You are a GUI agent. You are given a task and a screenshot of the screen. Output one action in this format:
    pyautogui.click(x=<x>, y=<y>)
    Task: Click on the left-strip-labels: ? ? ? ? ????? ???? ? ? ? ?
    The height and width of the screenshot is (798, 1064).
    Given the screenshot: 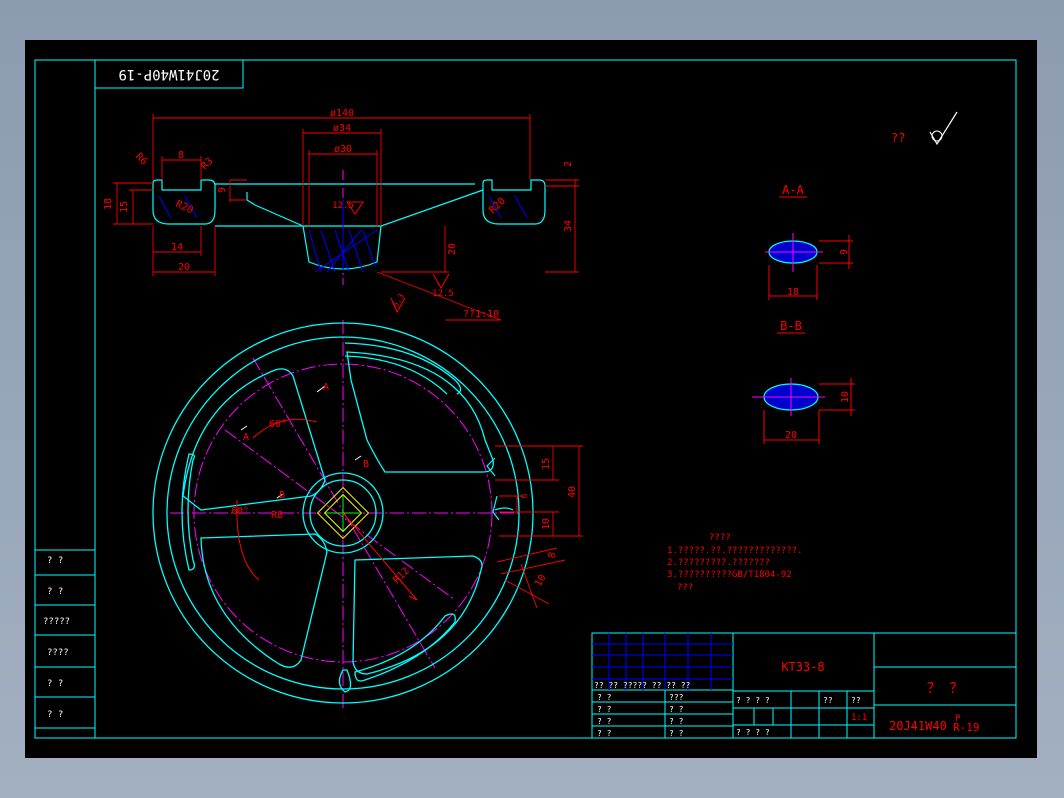 What is the action you would take?
    pyautogui.click(x=56, y=638)
    